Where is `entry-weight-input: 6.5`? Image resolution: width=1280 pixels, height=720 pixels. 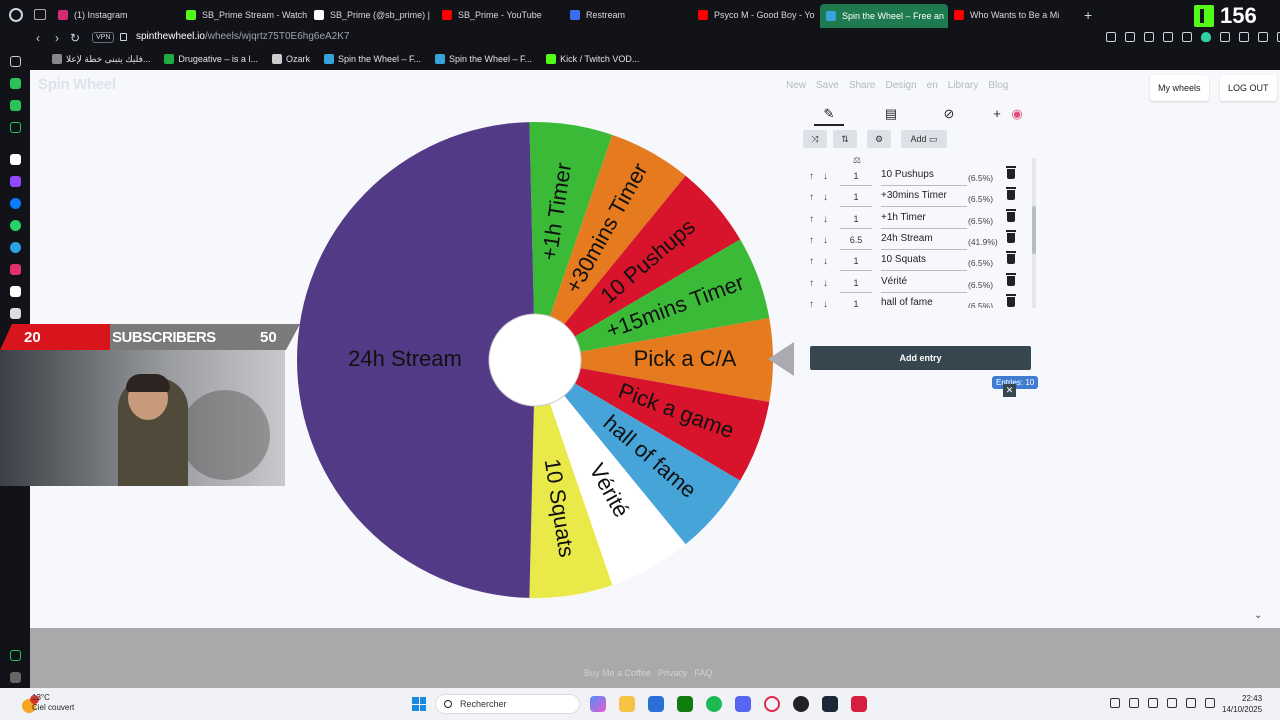
entry-weight-input: 6.5 is located at coordinates (856, 242).